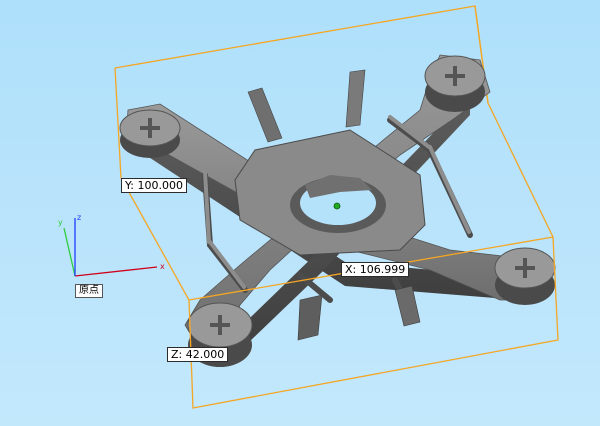  Describe the element at coordinates (198, 354) in the screenshot. I see `z-dimension-label: Z: 42.000` at that location.